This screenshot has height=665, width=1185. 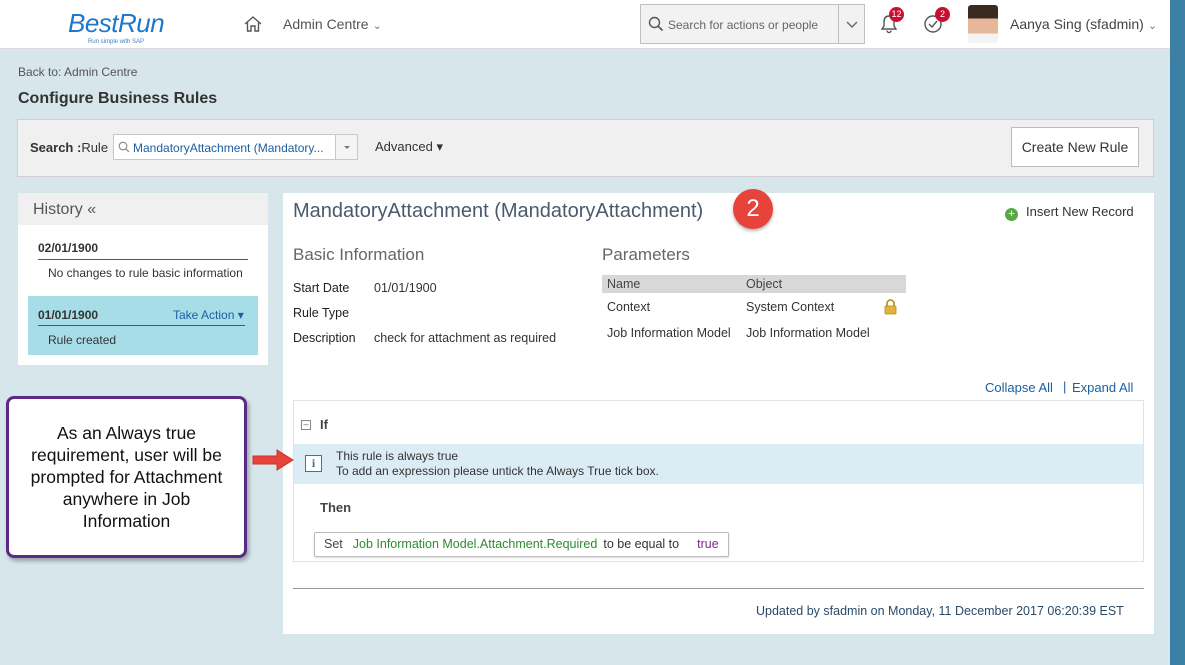 I want to click on advanced-label: Advanced, so click(x=404, y=146).